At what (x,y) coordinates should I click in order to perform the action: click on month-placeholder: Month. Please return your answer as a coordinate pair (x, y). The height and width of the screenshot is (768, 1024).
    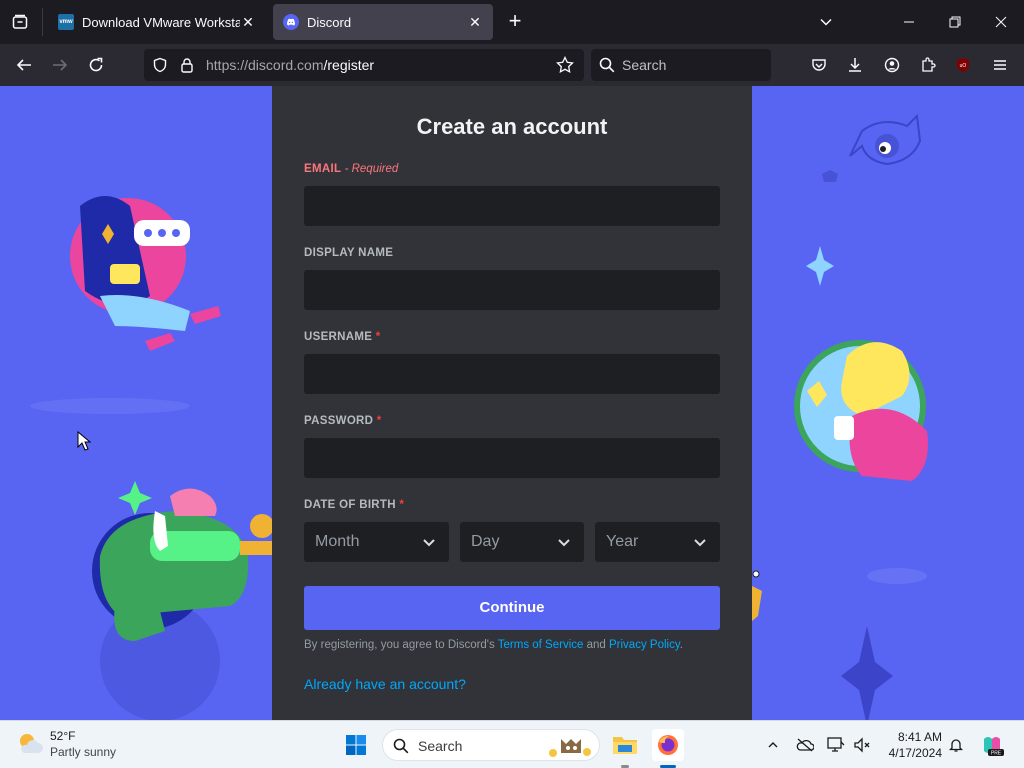
    Looking at the image, I should click on (337, 541).